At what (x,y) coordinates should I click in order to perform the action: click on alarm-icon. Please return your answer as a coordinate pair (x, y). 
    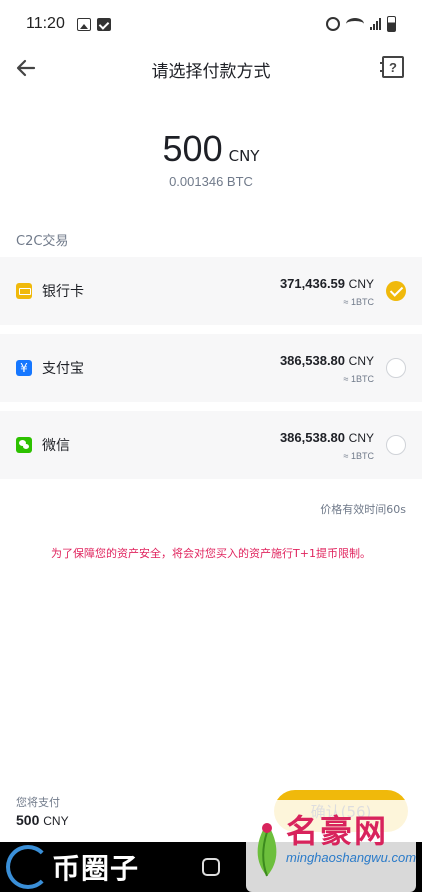
    Looking at the image, I should click on (333, 24).